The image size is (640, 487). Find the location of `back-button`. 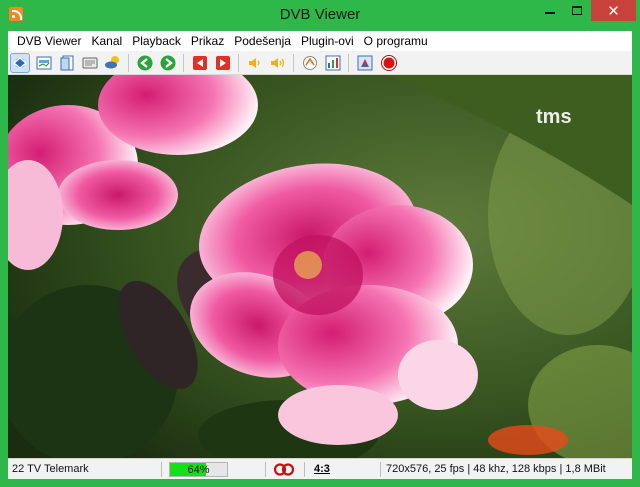

back-button is located at coordinates (145, 63).